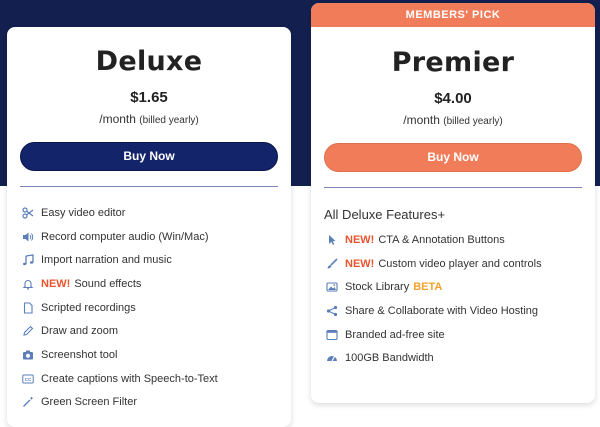  Describe the element at coordinates (385, 214) in the screenshot. I see `all-deluxe-features-heading: All Deluxe Features+` at that location.